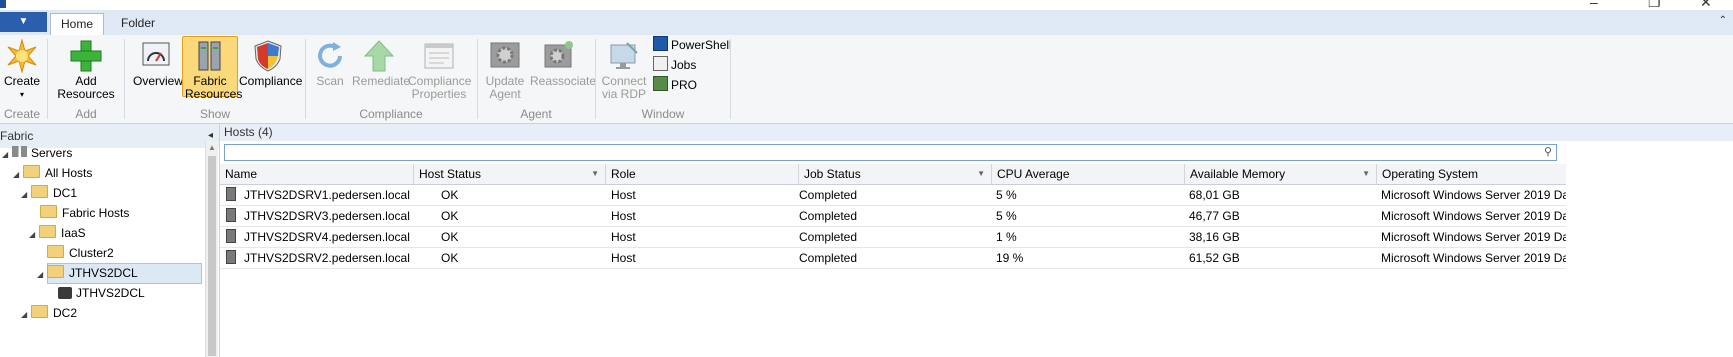  I want to click on navigation-scrollbar: ▲, so click(211, 249).